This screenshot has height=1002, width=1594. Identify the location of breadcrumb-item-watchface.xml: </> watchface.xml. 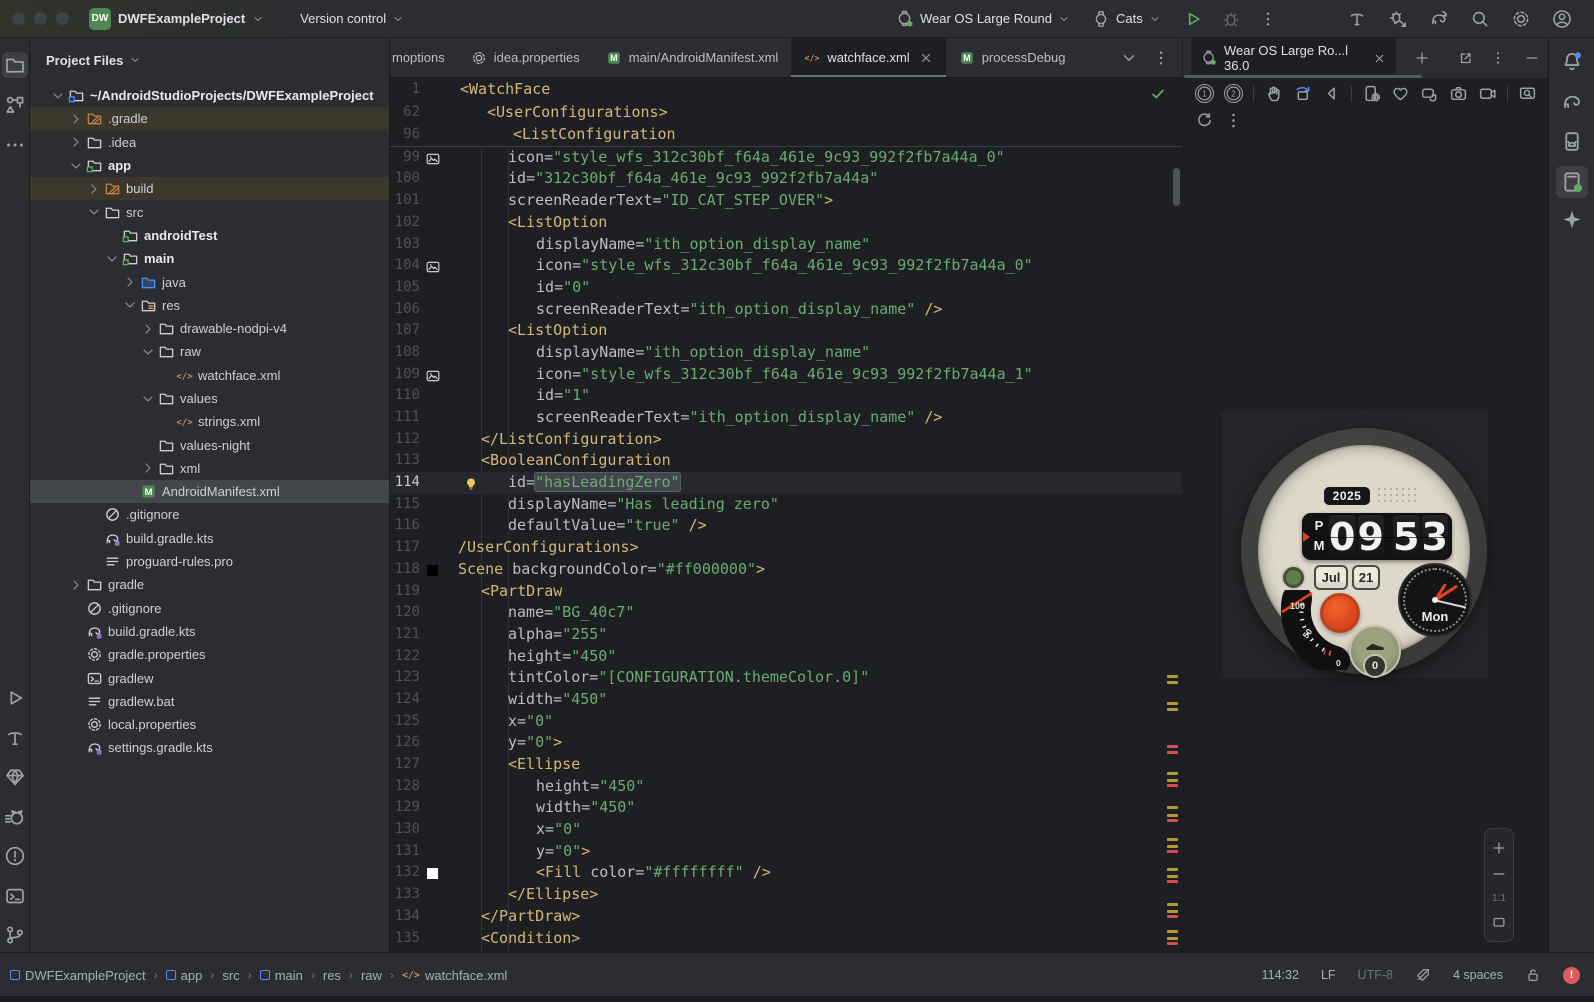
(454, 975).